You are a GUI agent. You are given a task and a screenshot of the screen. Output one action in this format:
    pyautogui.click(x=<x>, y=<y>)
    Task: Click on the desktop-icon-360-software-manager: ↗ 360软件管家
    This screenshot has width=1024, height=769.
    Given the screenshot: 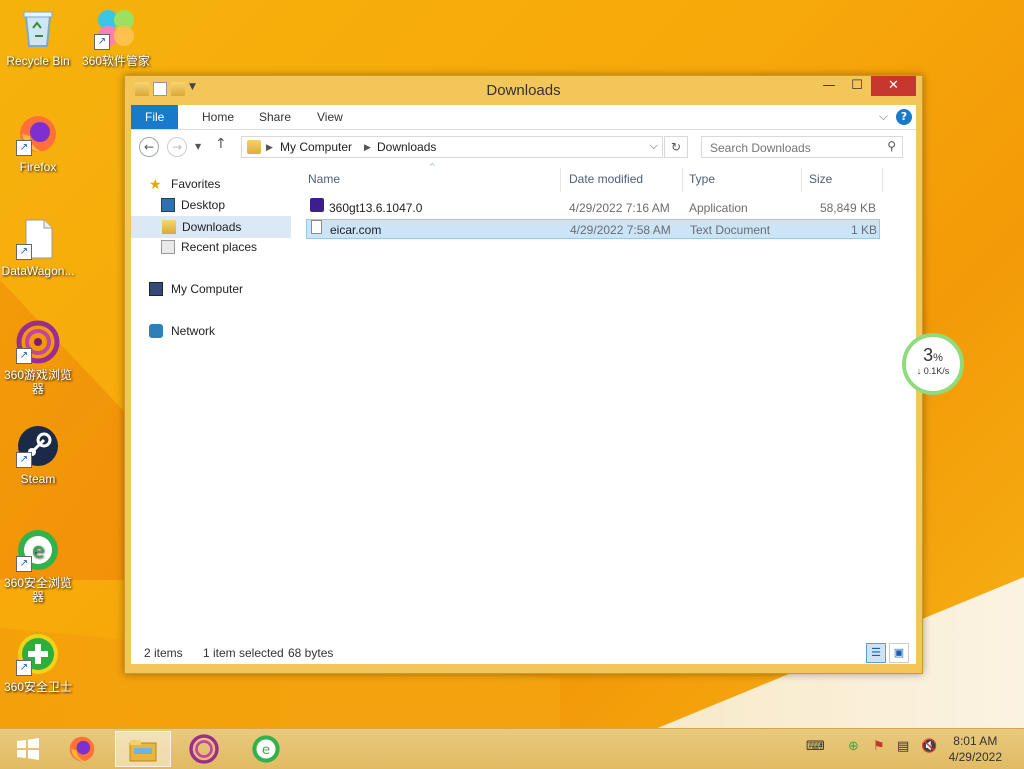 What is the action you would take?
    pyautogui.click(x=116, y=37)
    